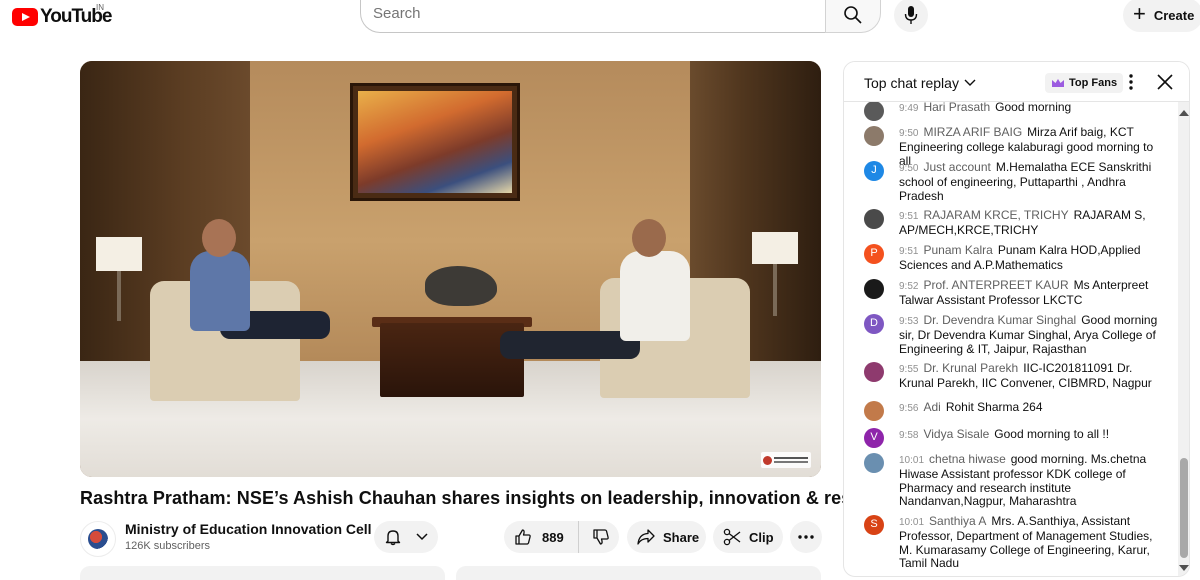 The image size is (1200, 580). Describe the element at coordinates (461, 286) in the screenshot. I see `video-frame-bull-sculpture` at that location.